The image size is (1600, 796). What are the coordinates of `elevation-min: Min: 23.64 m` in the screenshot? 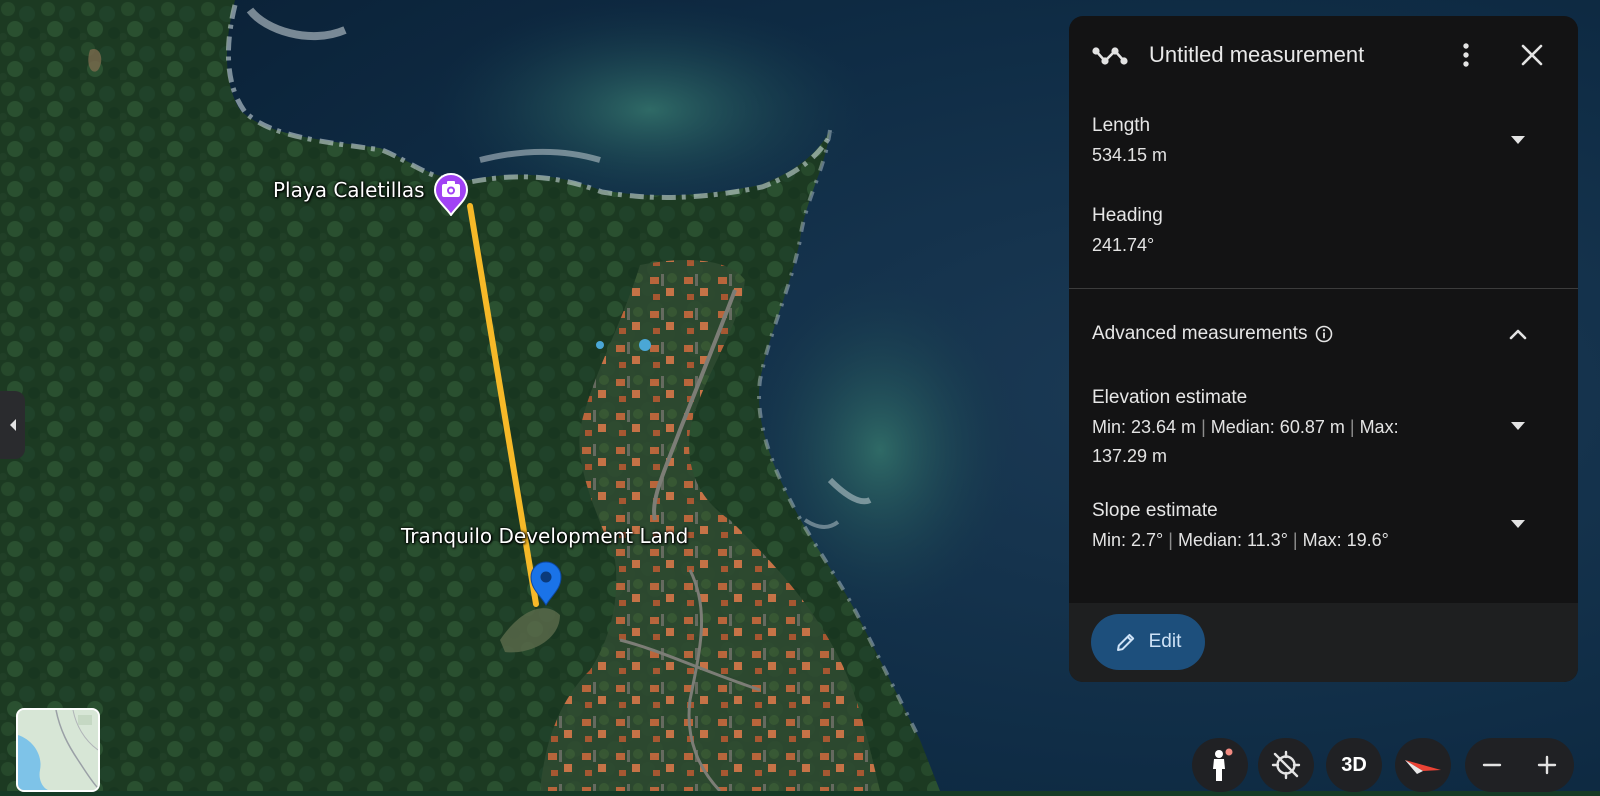 It's located at (1144, 427).